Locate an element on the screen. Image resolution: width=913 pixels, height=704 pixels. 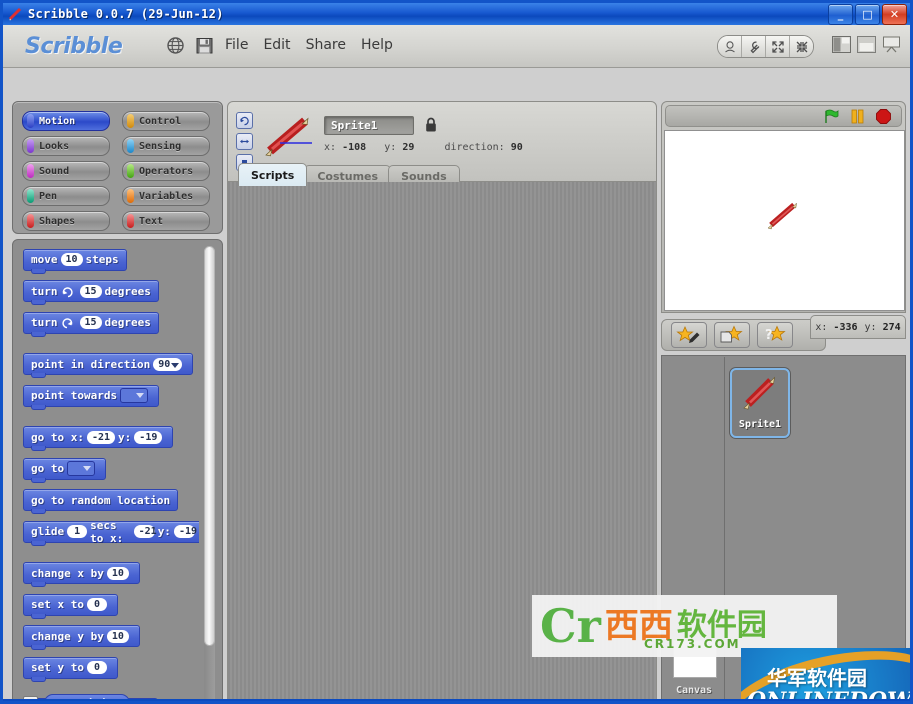
block-turn-clockwise: turn 15 degrees is located at coordinates (91, 292).